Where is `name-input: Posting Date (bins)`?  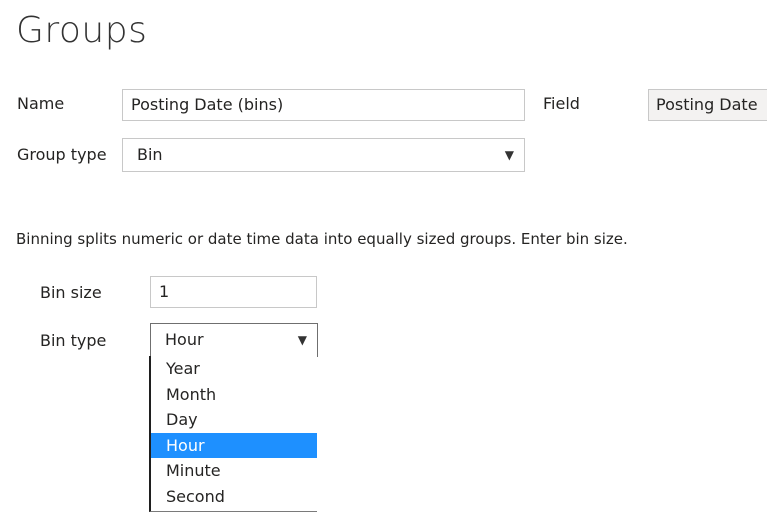 name-input: Posting Date (bins) is located at coordinates (323, 105).